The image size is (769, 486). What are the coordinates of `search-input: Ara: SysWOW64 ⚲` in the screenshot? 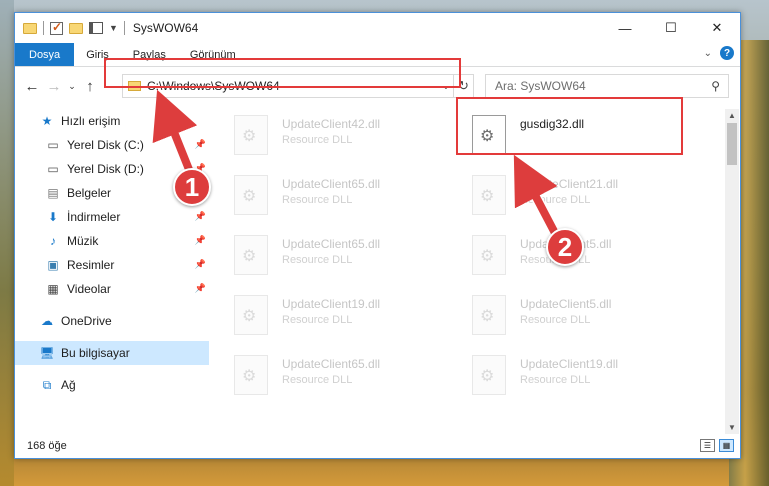 It's located at (607, 86).